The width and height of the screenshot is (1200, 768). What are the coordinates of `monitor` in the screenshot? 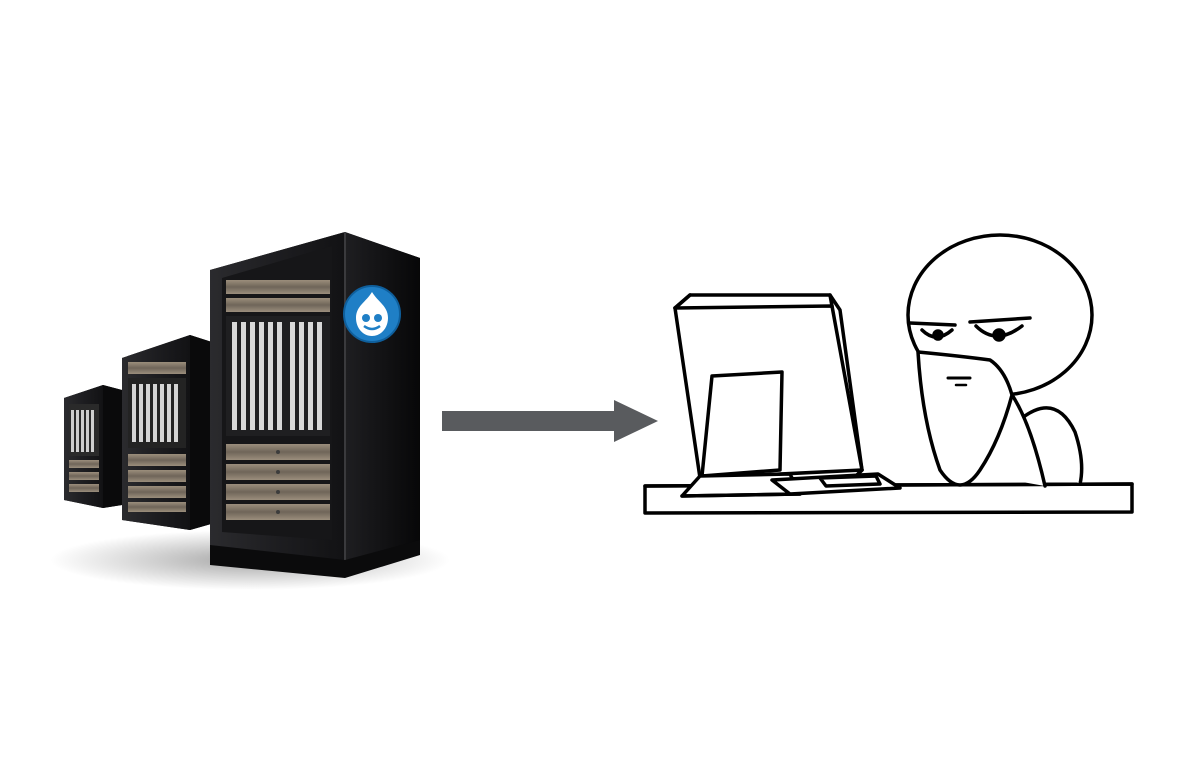 It's located at (768, 395).